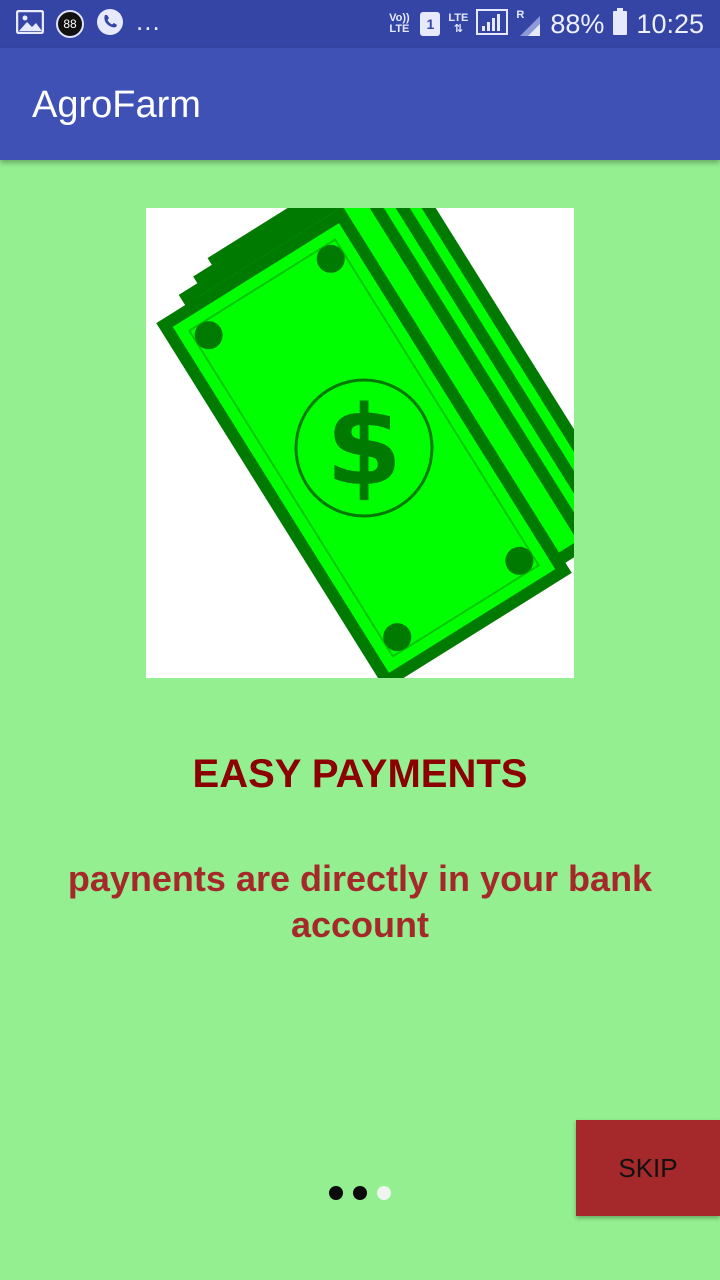 This screenshot has width=720, height=1280. Describe the element at coordinates (360, 24) in the screenshot. I see `status-bar: 88 ... Vo)) LTE 1 LTE ⇅ R 88% 10:25` at that location.